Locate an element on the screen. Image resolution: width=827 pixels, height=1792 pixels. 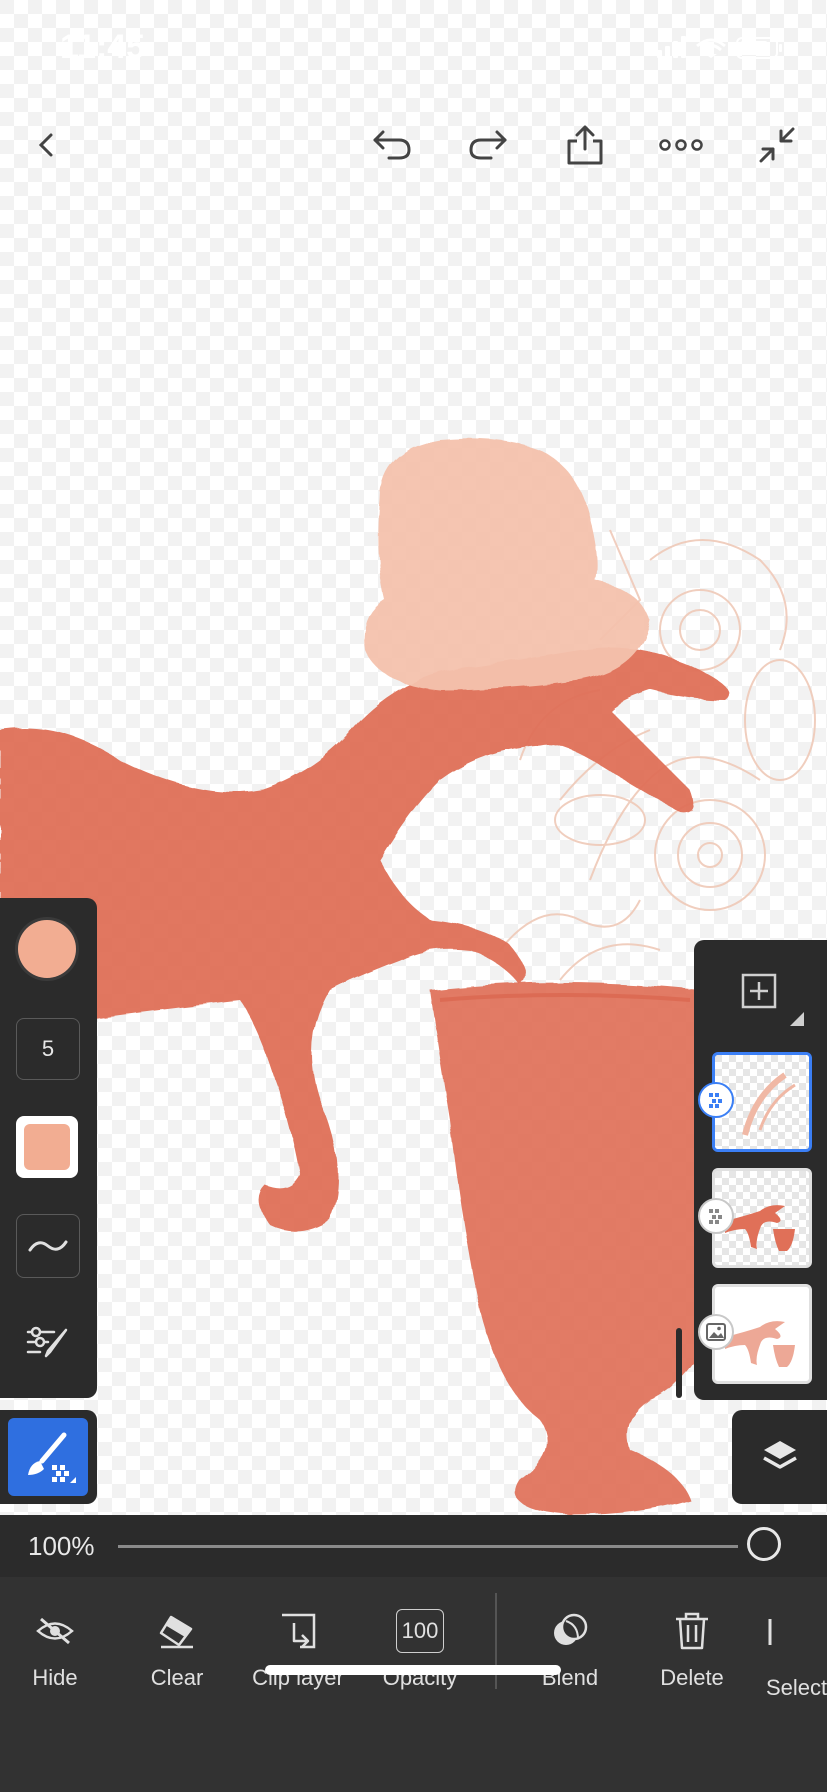
fullscreen-button is located at coordinates (777, 145).